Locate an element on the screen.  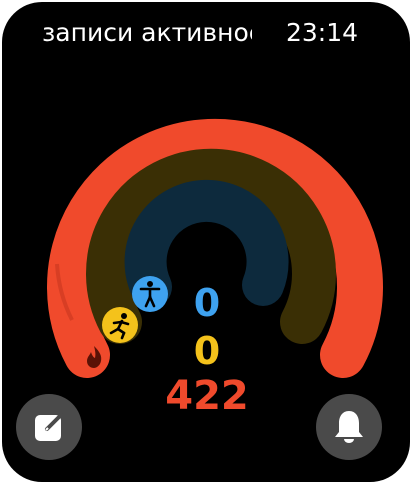
edit-button is located at coordinates (49, 427).